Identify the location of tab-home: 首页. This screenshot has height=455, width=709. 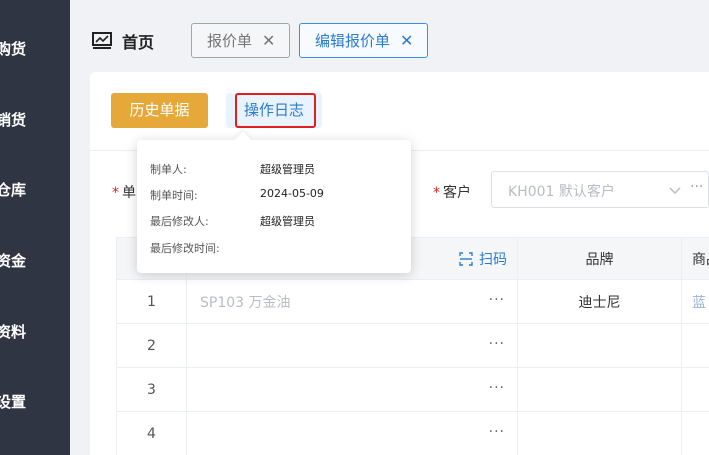
(123, 41).